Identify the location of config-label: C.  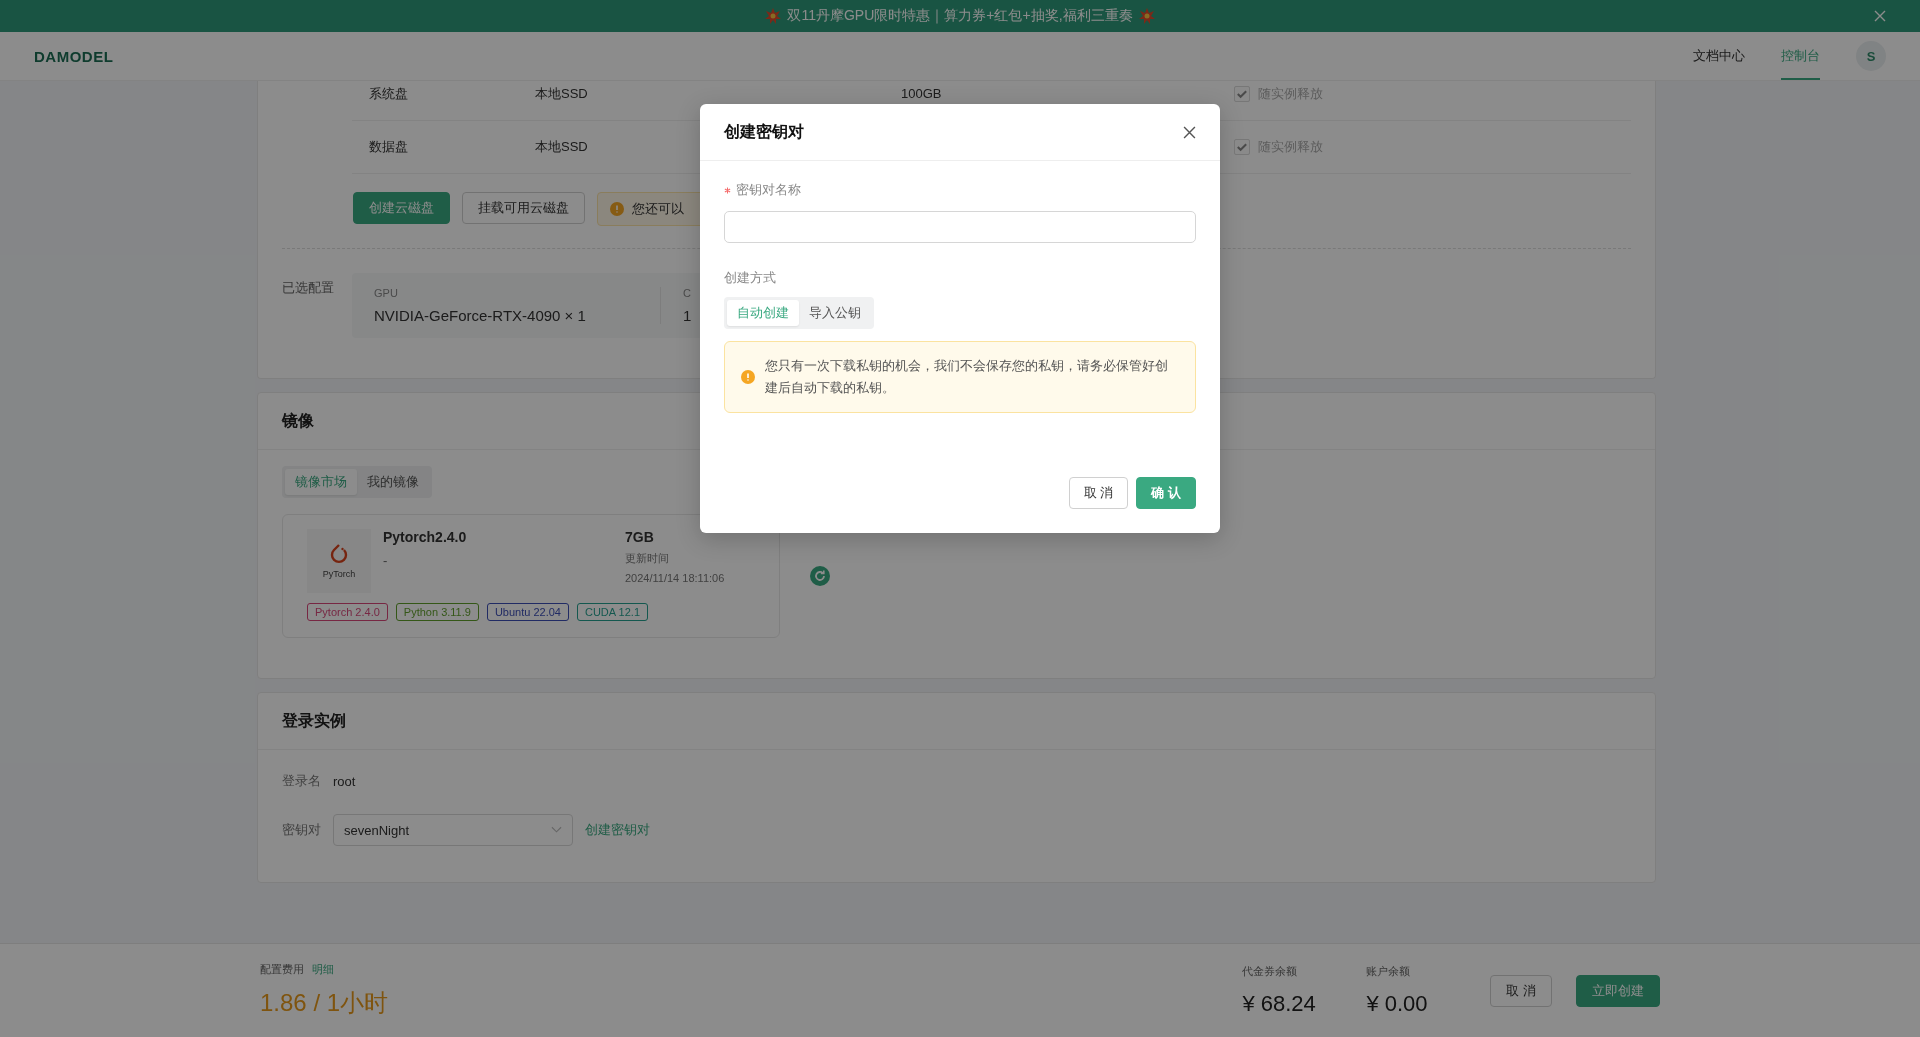
(687, 293).